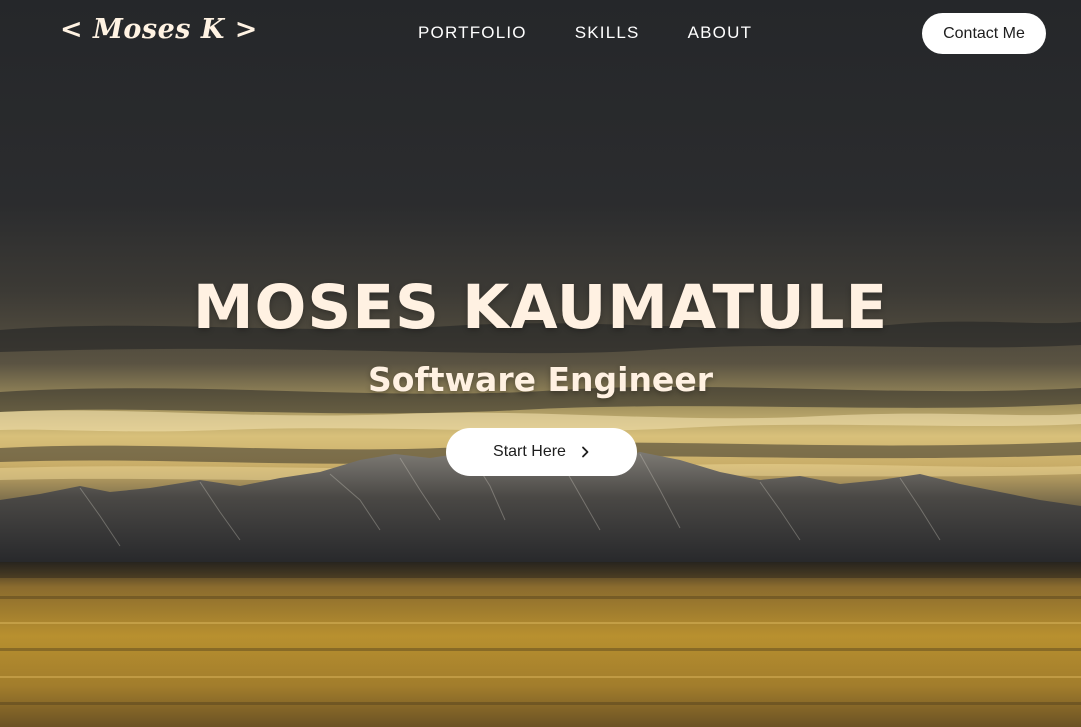 This screenshot has width=1081, height=727. I want to click on start-here-label: Start Here, so click(529, 451).